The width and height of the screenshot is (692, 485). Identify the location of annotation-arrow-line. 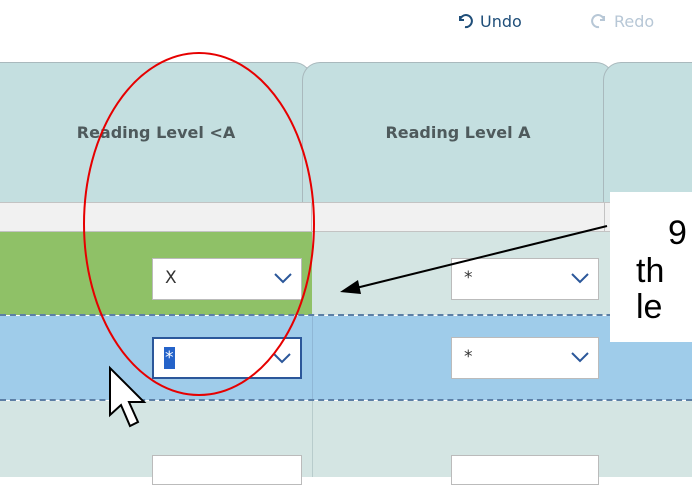
(479, 257).